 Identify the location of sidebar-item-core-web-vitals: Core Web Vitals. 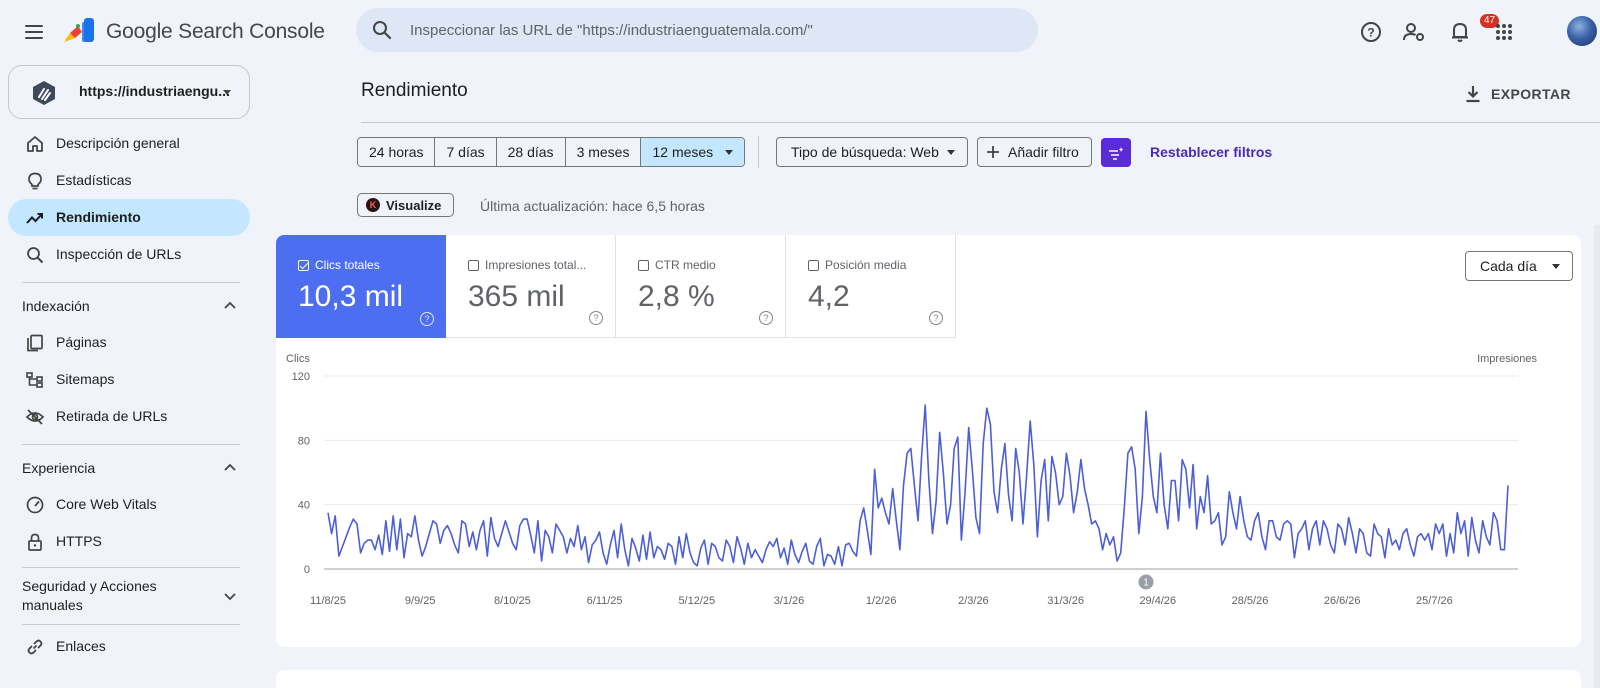
(129, 504).